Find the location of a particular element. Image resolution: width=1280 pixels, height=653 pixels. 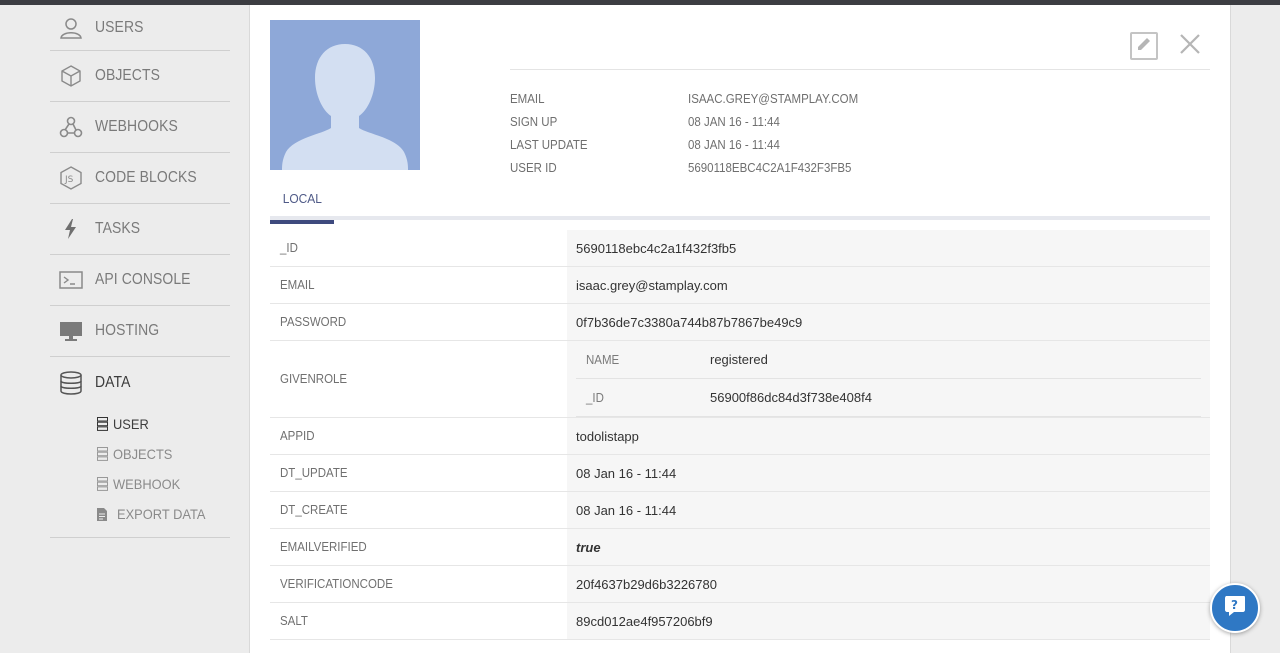

table-row: EMAIL isaac.grey@stamplay.com is located at coordinates (740, 285).